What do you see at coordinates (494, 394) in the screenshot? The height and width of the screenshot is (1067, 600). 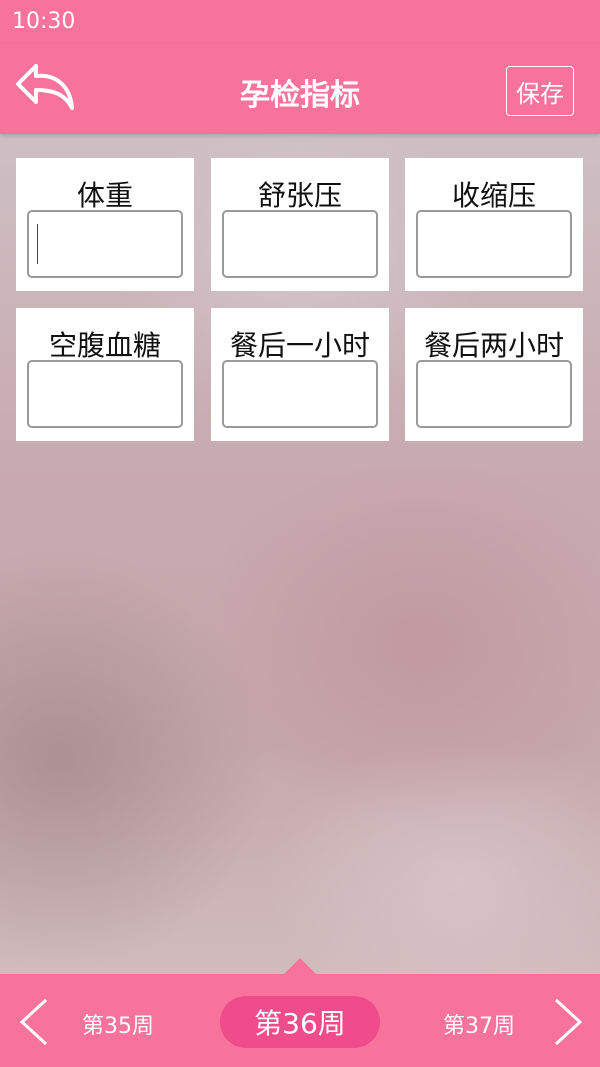 I see `two-hour-glucose-input` at bounding box center [494, 394].